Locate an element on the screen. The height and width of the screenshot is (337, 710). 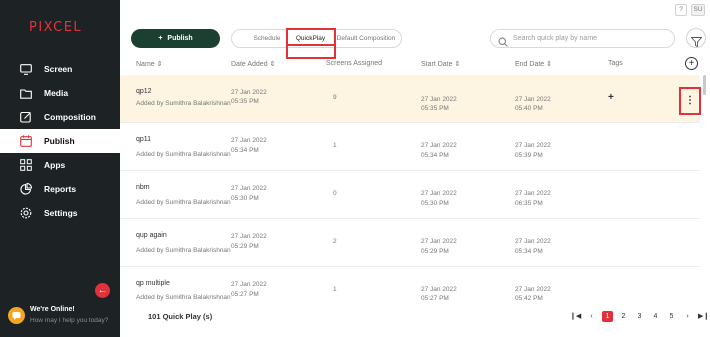
first-page-icon: ❙◀ is located at coordinates (575, 316).